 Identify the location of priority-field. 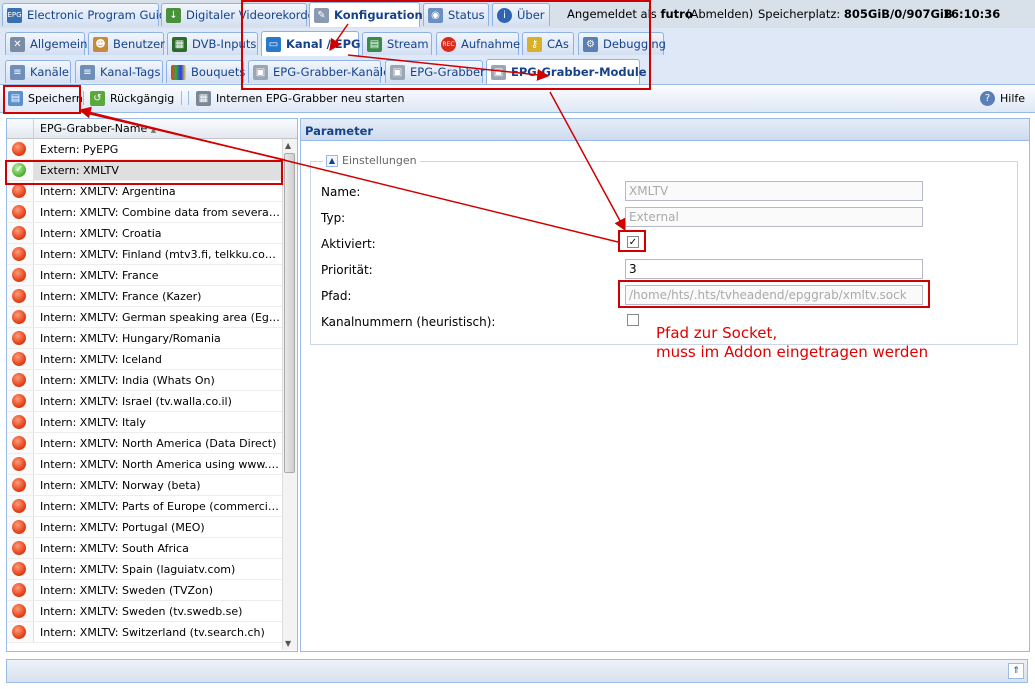
(774, 269).